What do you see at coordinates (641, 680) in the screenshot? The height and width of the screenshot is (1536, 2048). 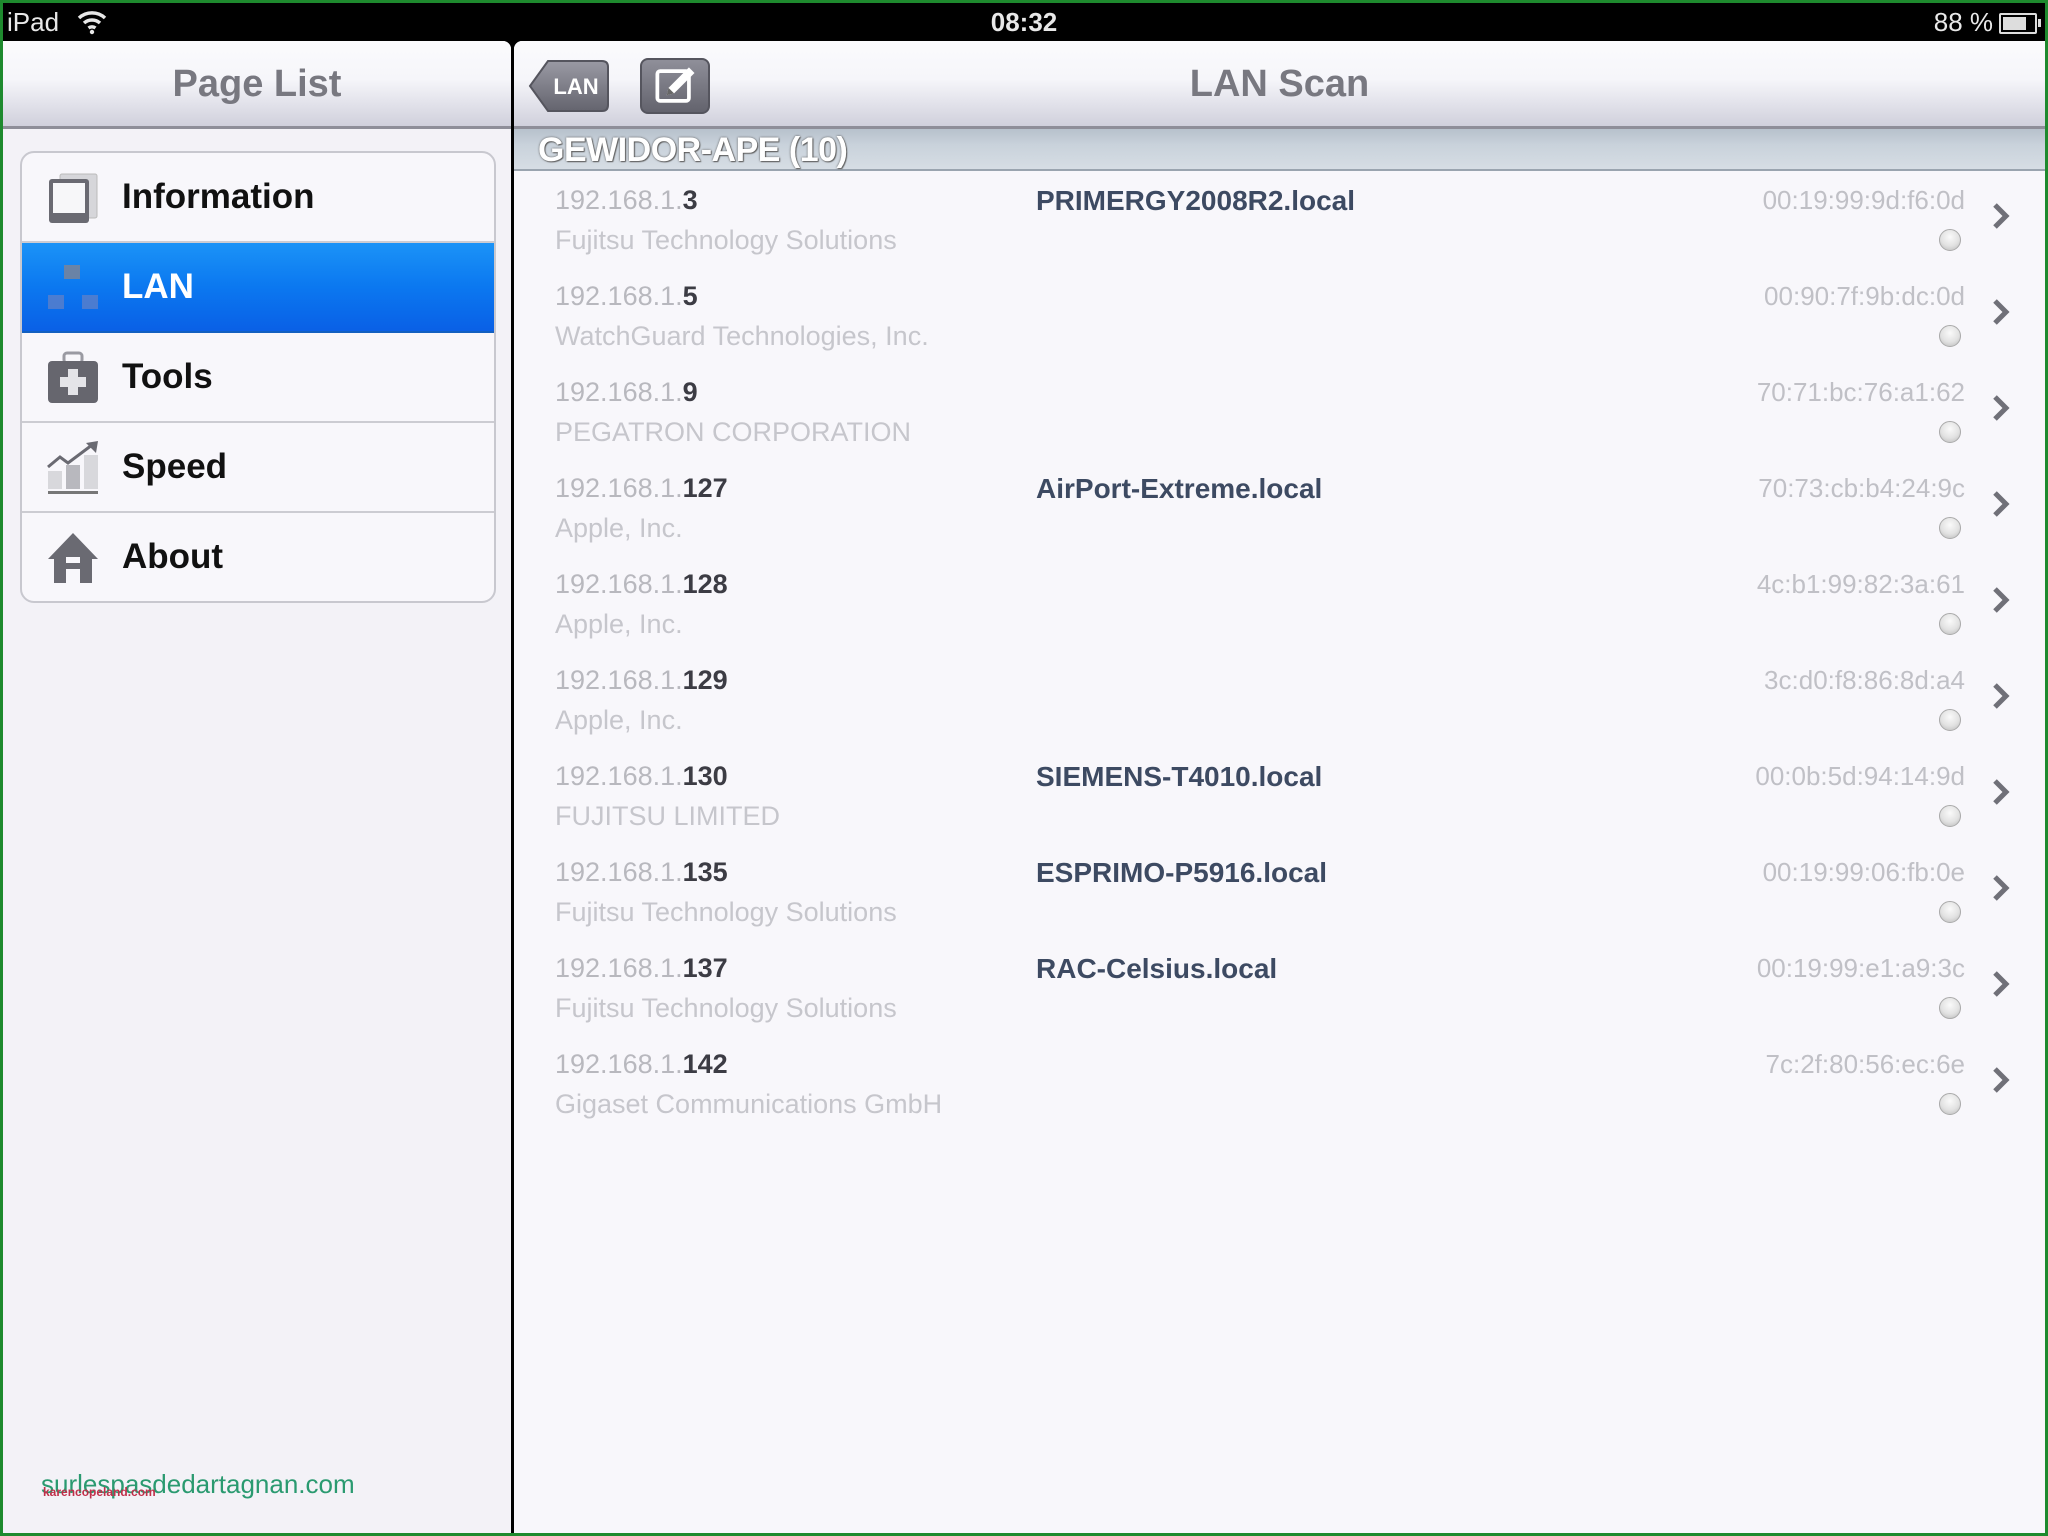 I see `ip-address: 192.168.1.129` at bounding box center [641, 680].